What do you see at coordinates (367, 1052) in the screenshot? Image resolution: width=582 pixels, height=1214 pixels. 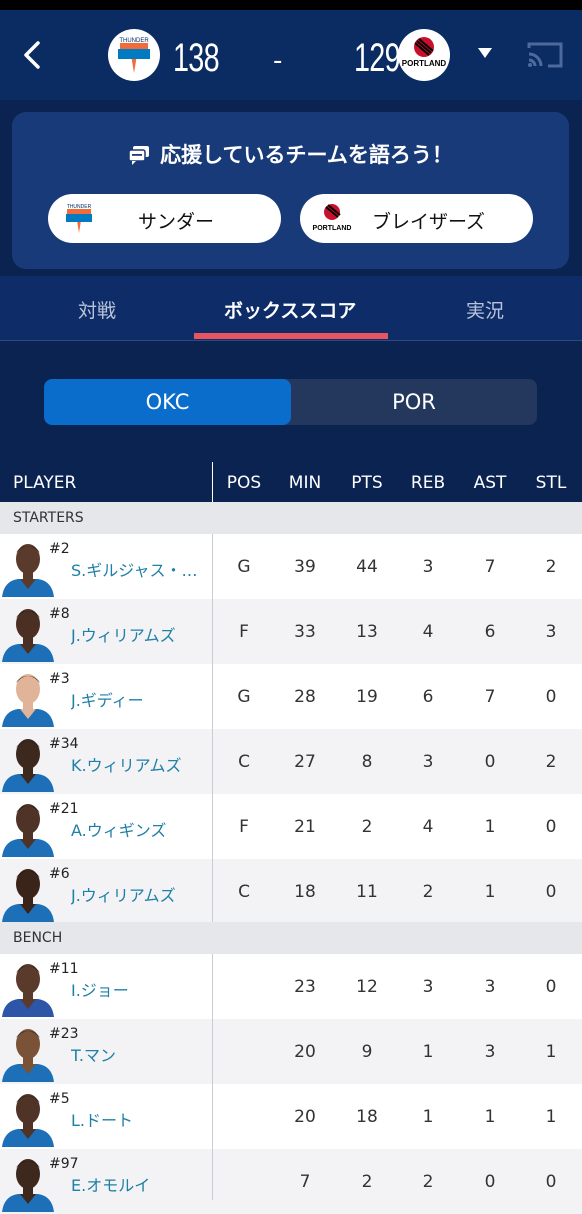 I see `stat-pts: 9` at bounding box center [367, 1052].